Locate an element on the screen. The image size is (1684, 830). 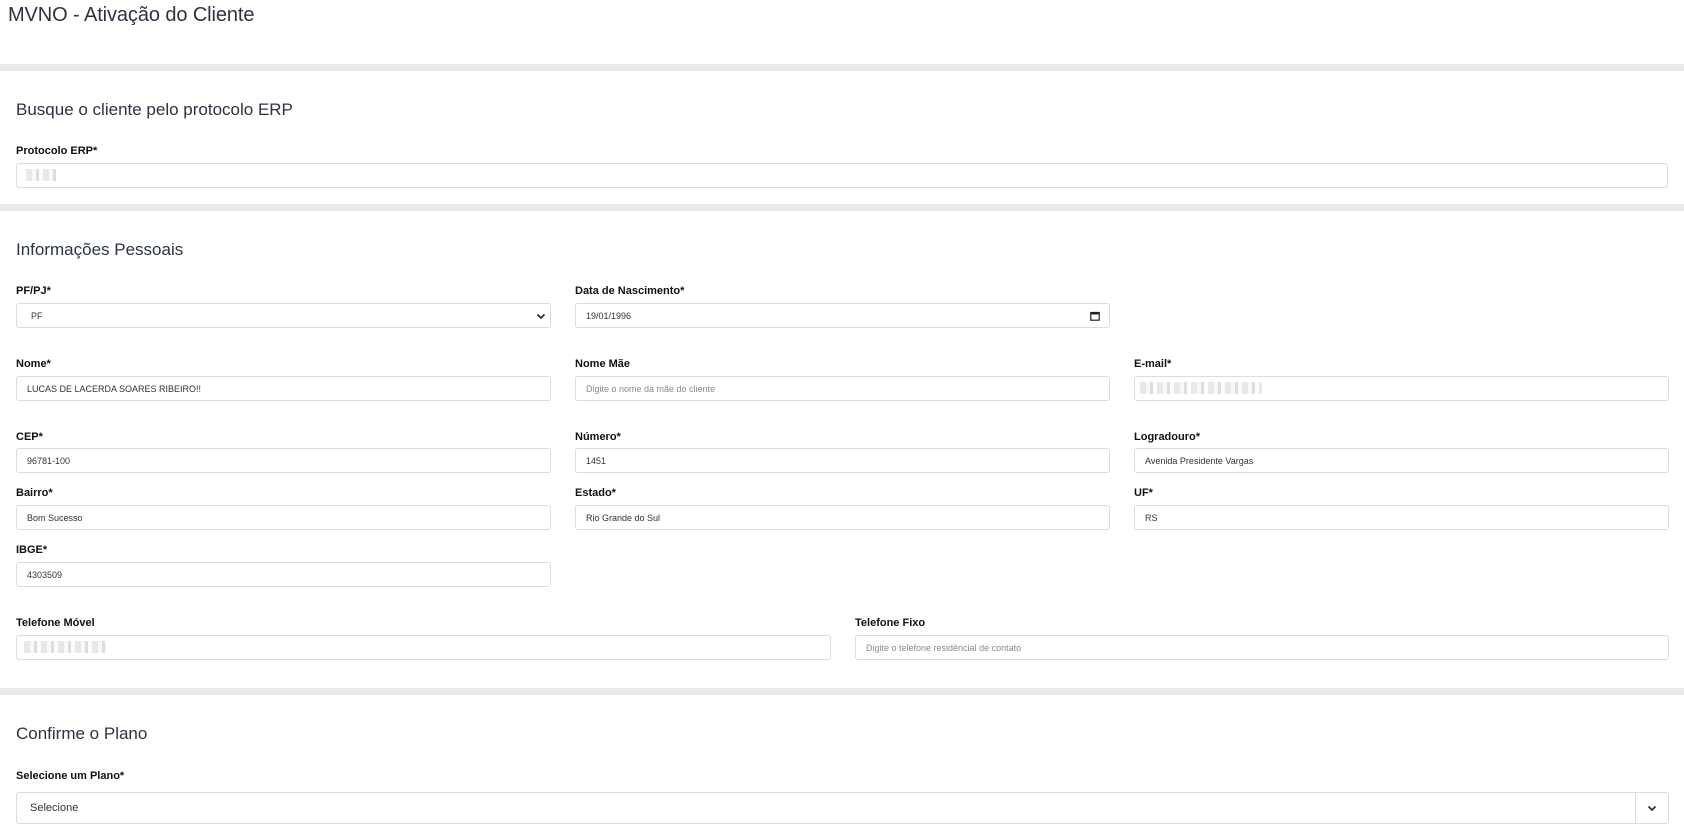
nascimento-field-wrapper is located at coordinates (842, 315).